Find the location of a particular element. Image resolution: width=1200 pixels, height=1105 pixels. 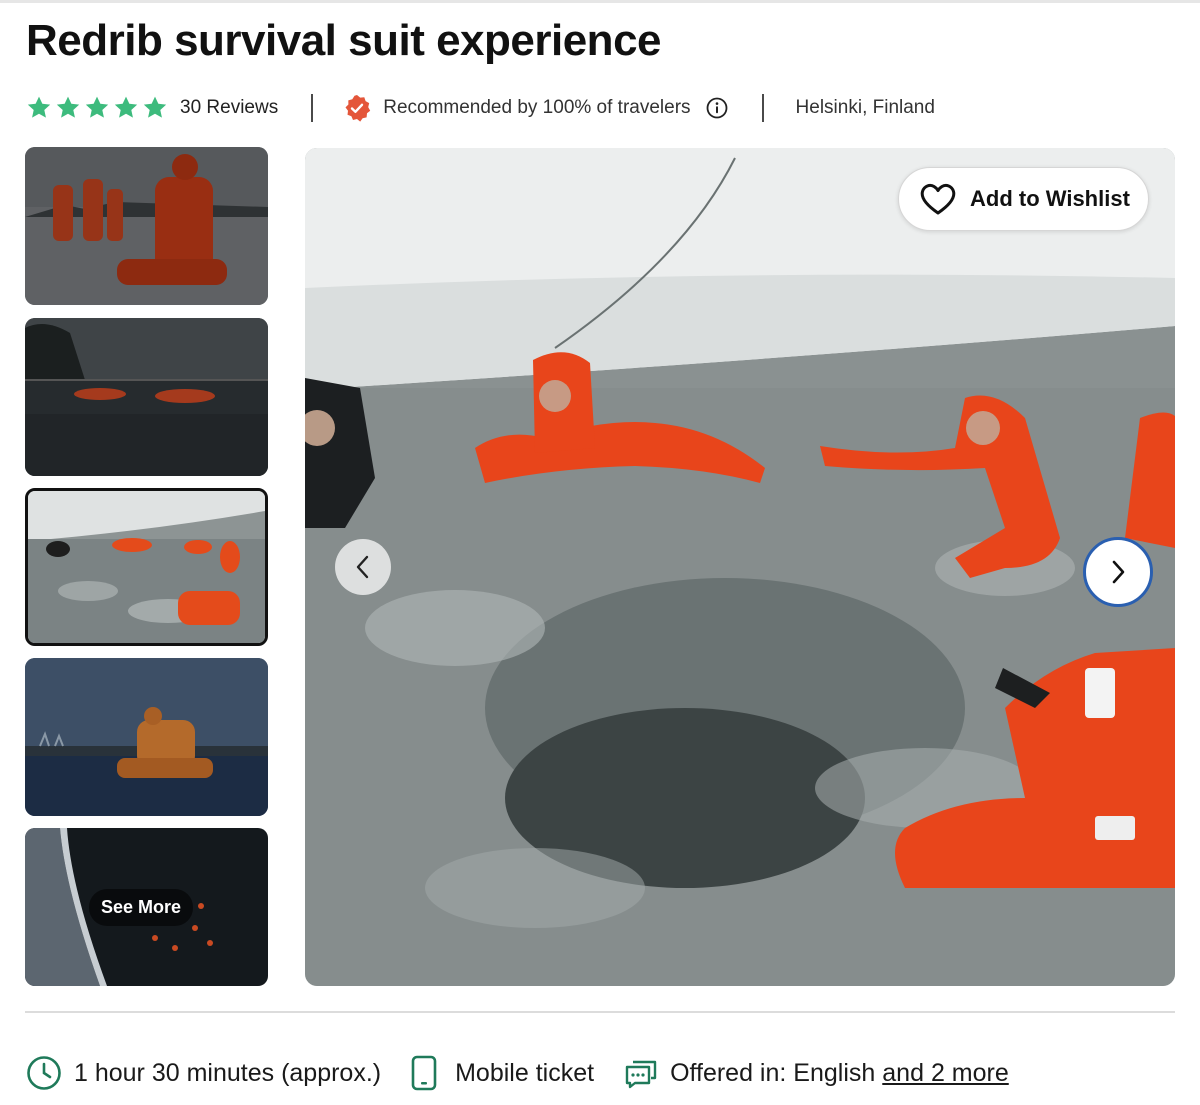

recommended-badge-icon is located at coordinates (358, 108).